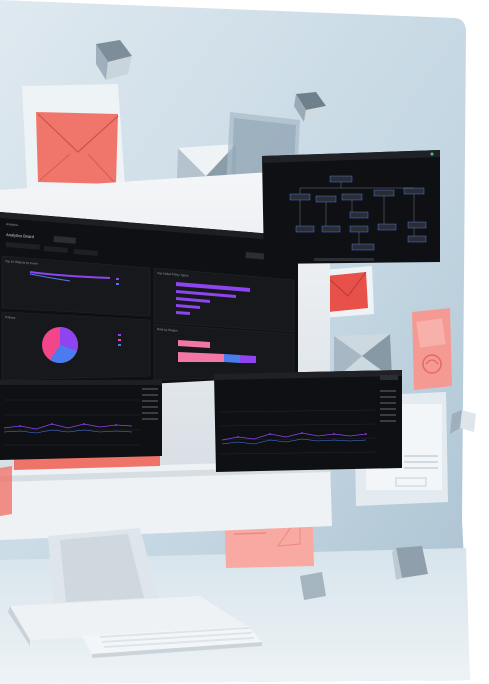 This screenshot has height=684, width=489. What do you see at coordinates (76, 346) in the screenshot?
I see `panel-policies-pie: Policies` at bounding box center [76, 346].